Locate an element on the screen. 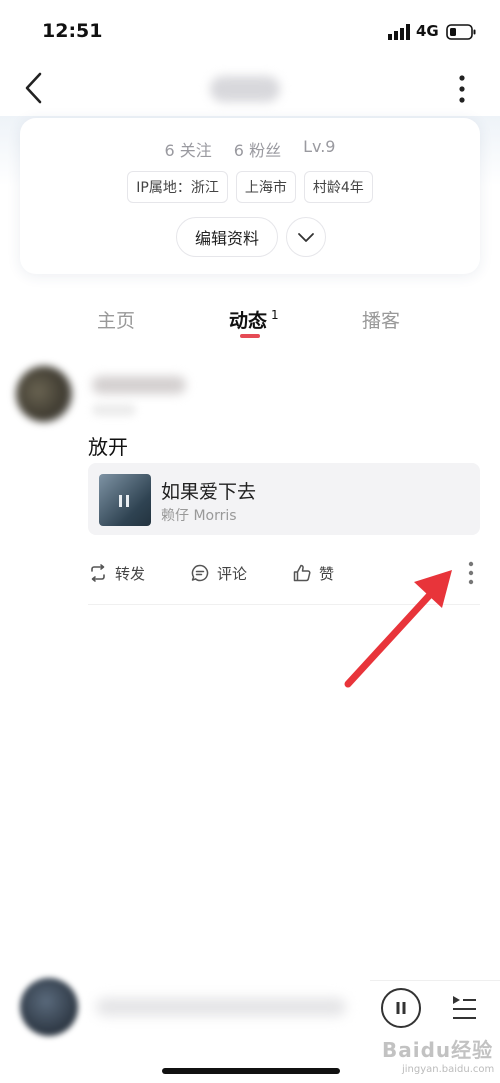 This screenshot has height=1083, width=500. player-lyrics-blurred is located at coordinates (221, 1007).